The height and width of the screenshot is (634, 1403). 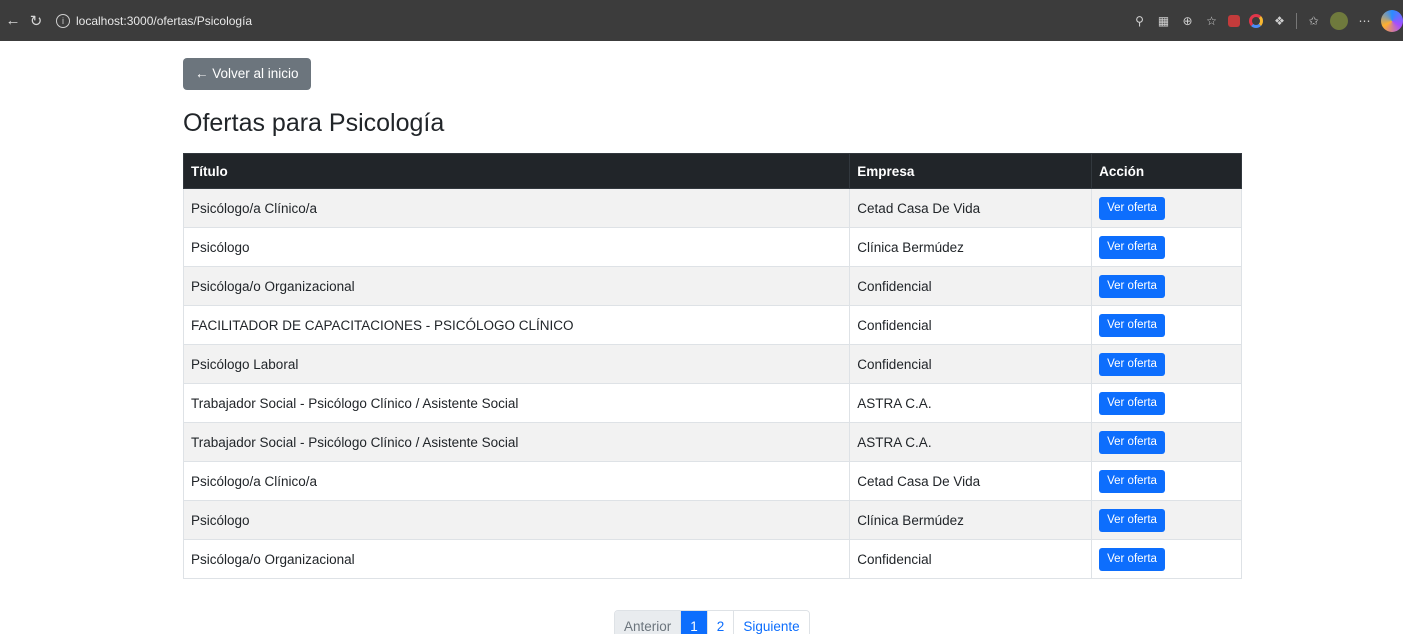 What do you see at coordinates (1187, 21) in the screenshot?
I see `zoom-icon: ⊕` at bounding box center [1187, 21].